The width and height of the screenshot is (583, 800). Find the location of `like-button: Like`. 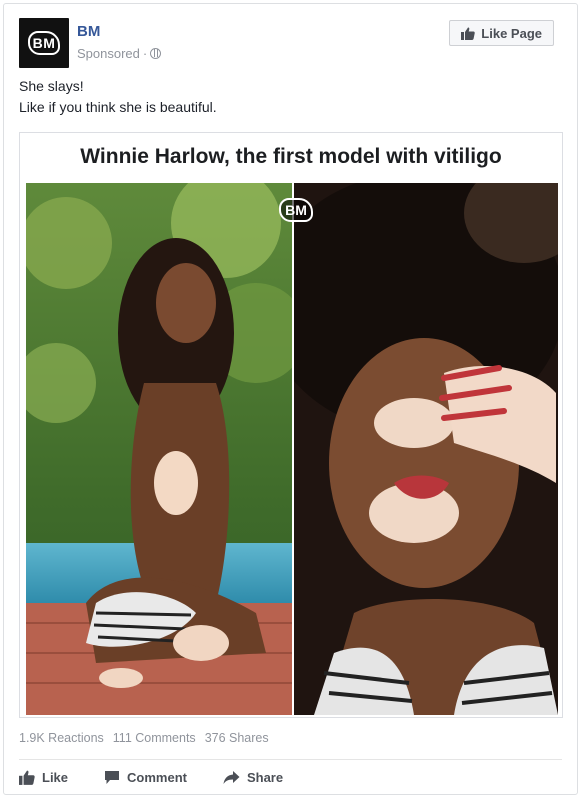

like-button: Like is located at coordinates (43, 777).